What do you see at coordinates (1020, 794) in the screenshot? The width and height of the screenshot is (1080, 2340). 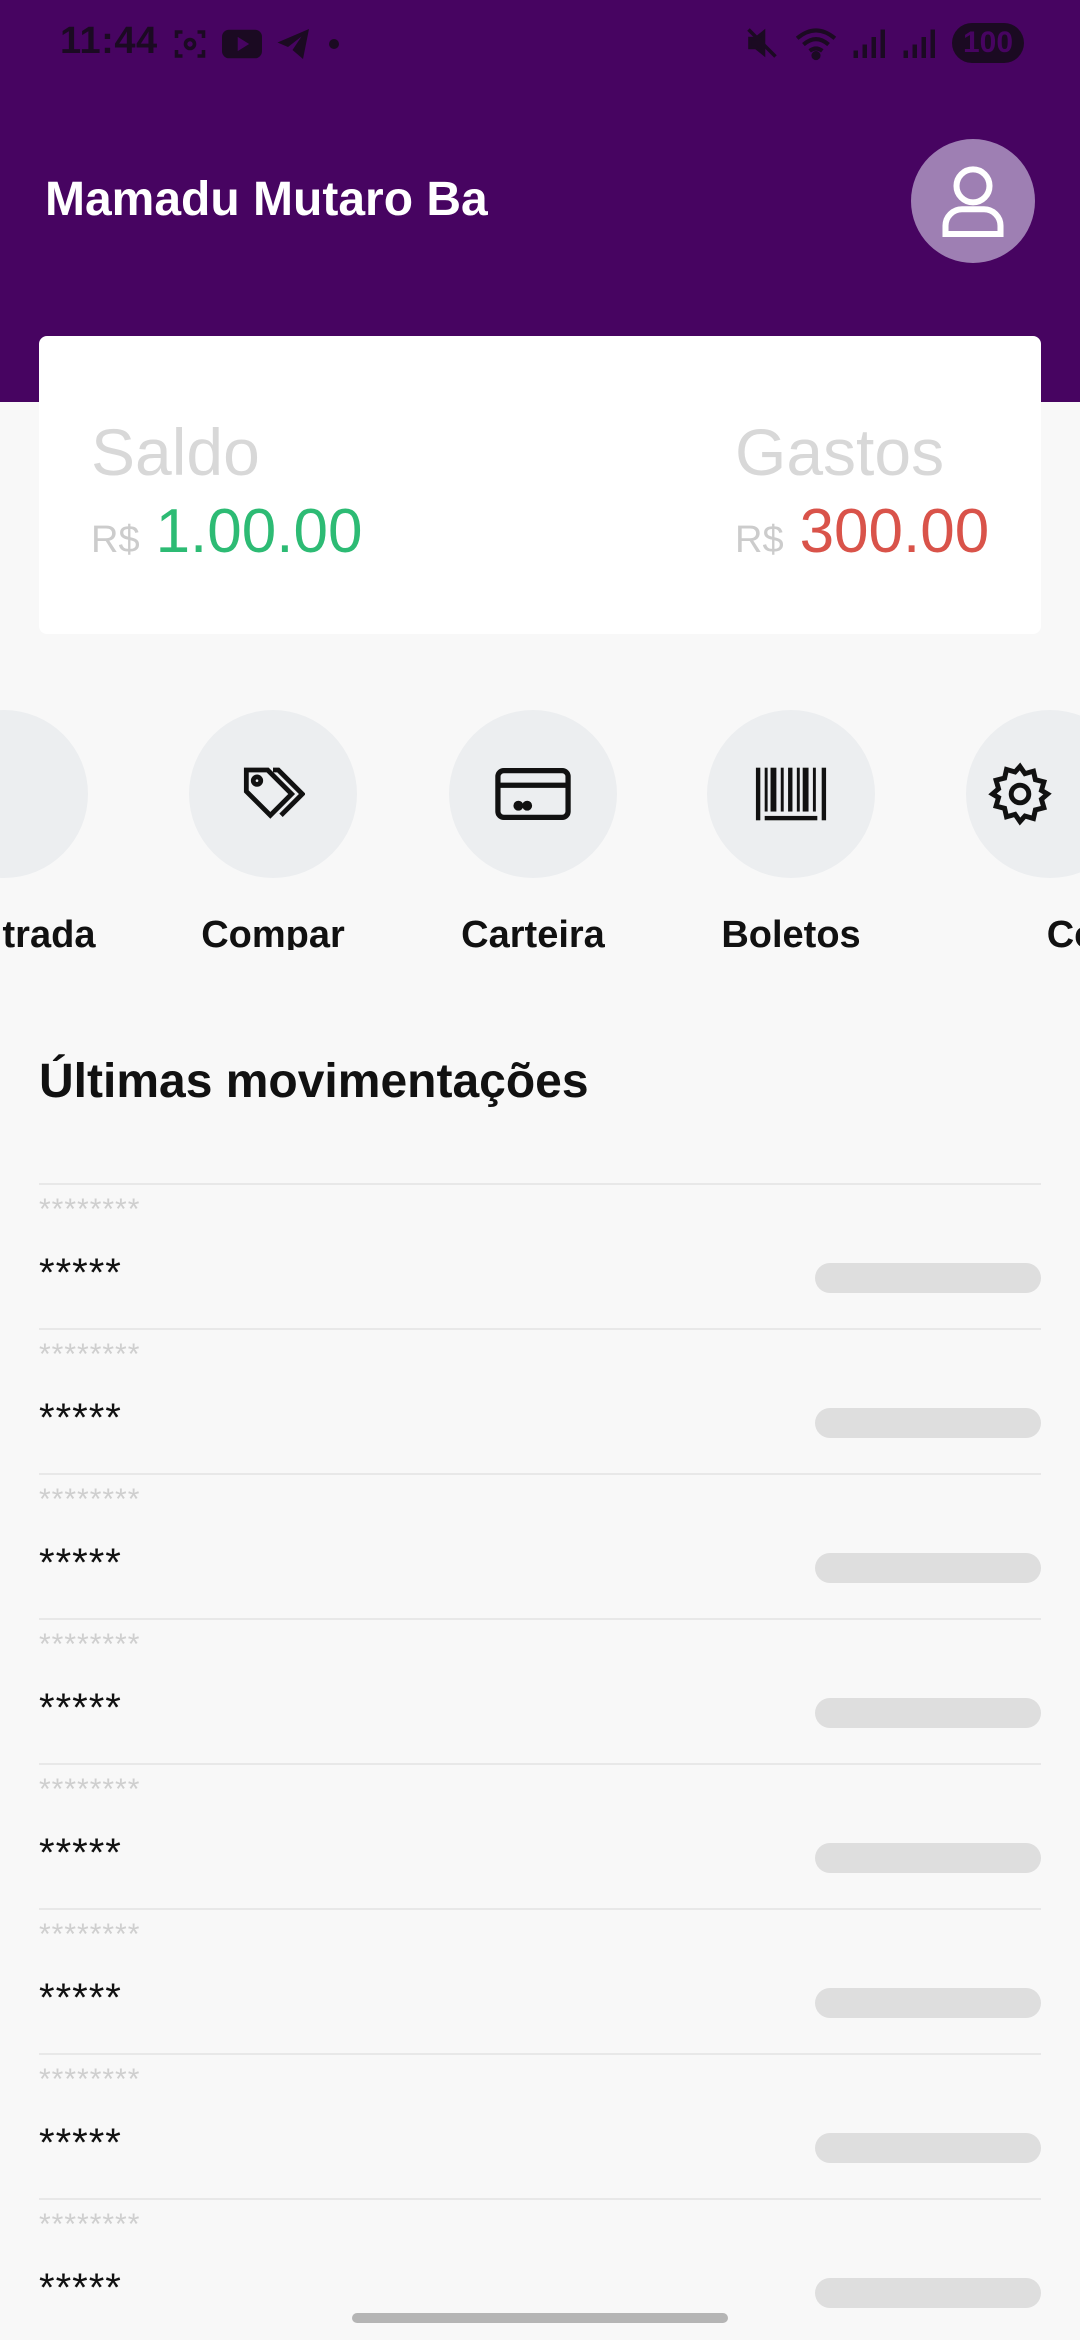 I see `gear-icon` at bounding box center [1020, 794].